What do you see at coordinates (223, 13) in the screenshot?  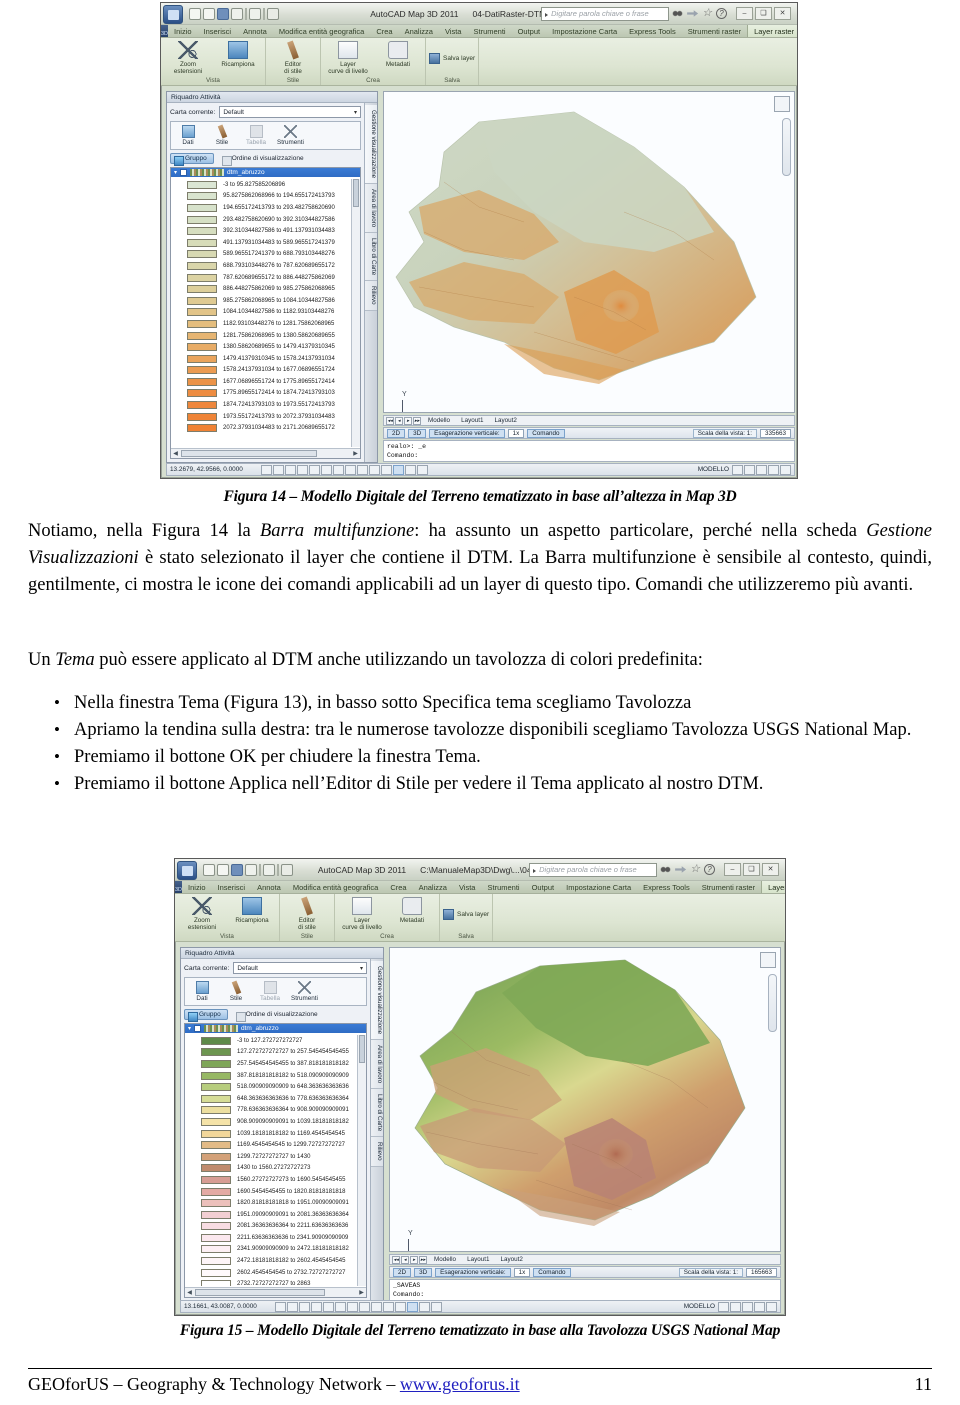 I see `save-icon` at bounding box center [223, 13].